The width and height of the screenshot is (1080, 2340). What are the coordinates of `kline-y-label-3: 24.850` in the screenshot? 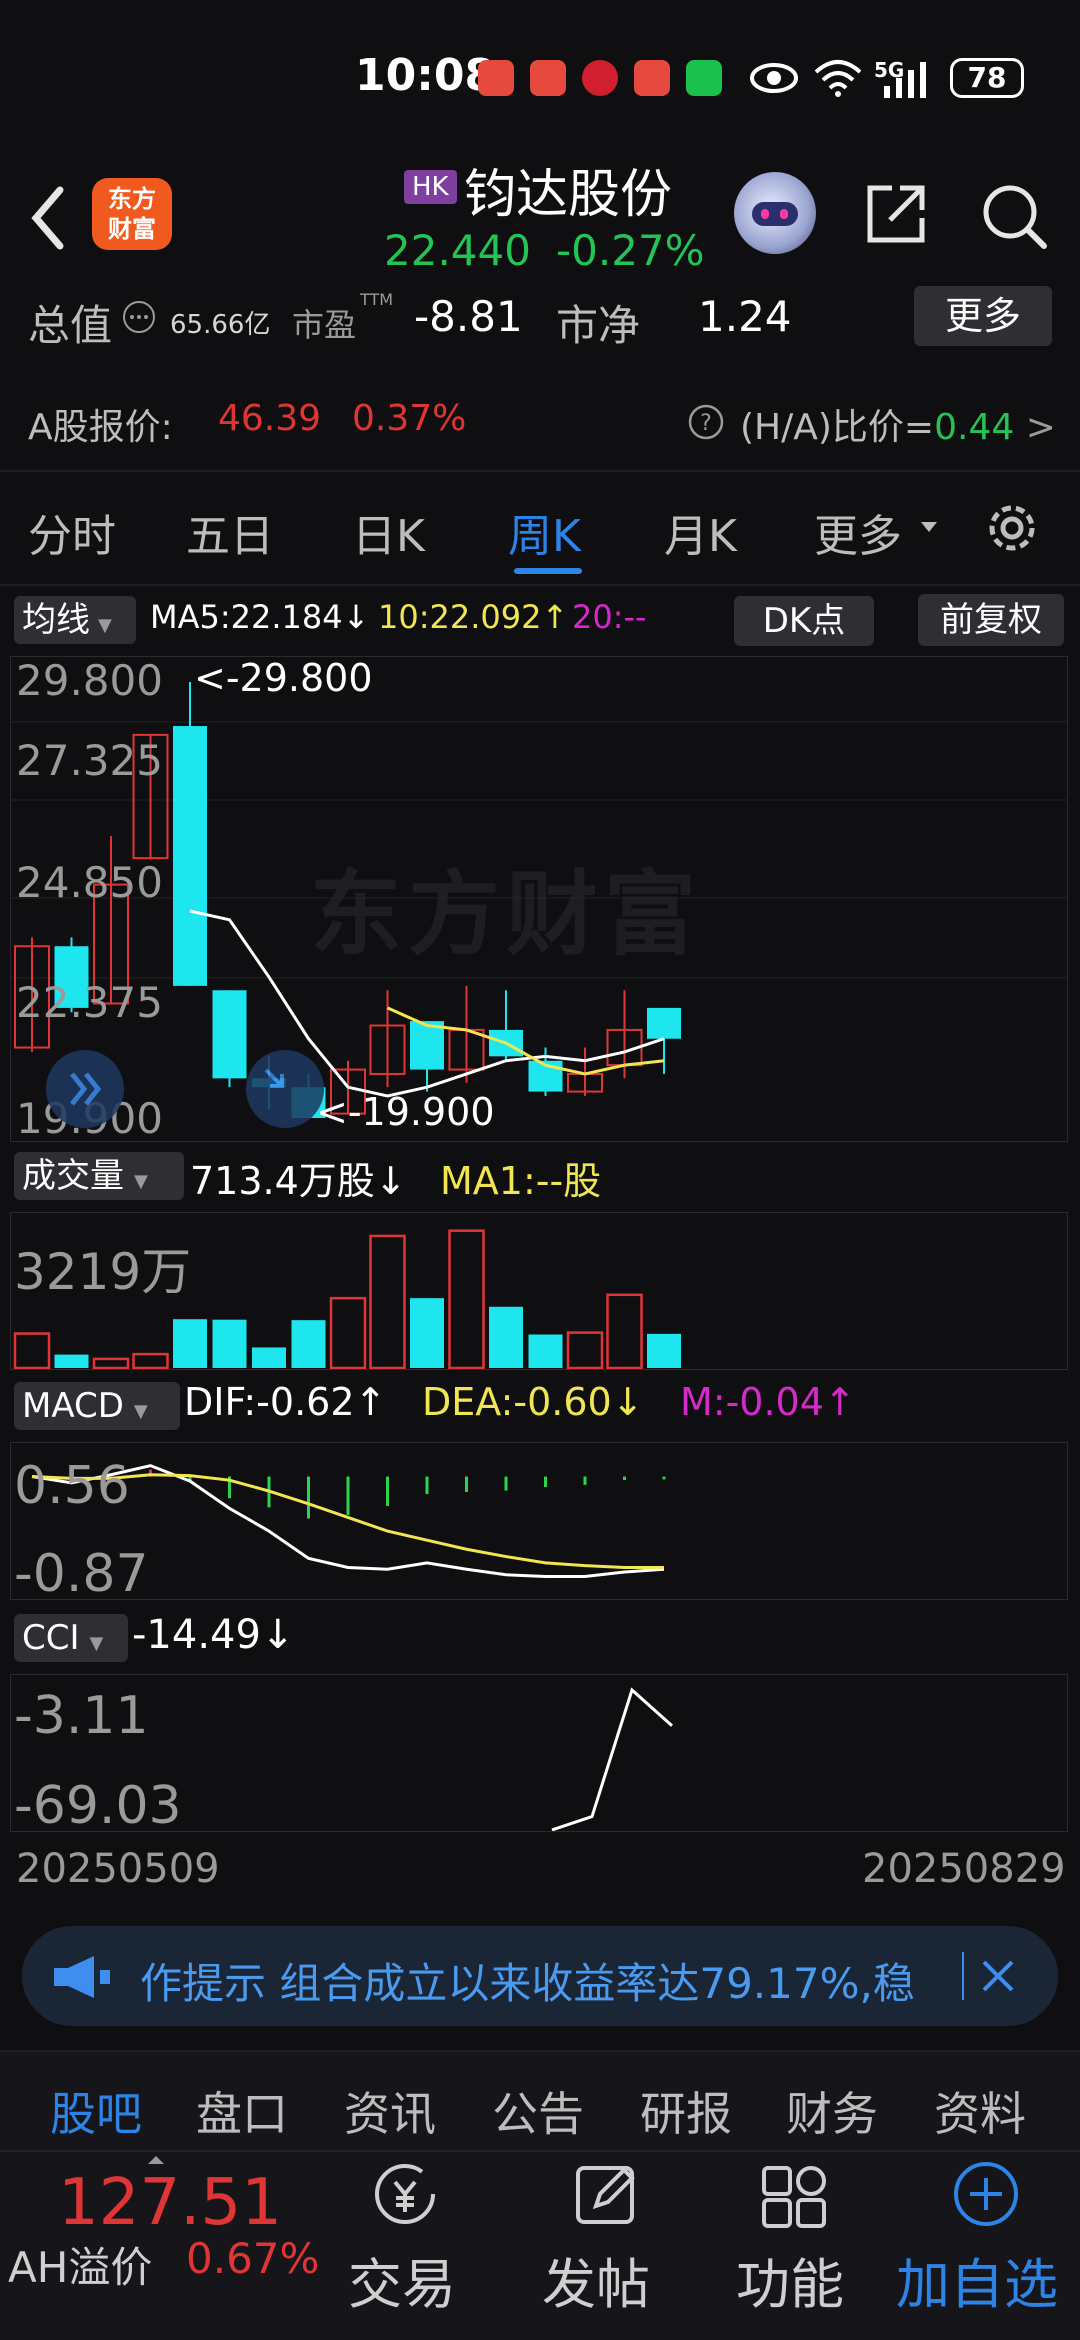 It's located at (89, 882).